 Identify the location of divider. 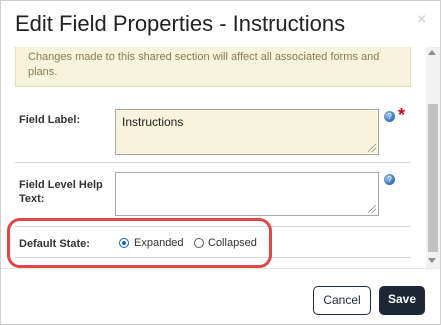
(213, 162).